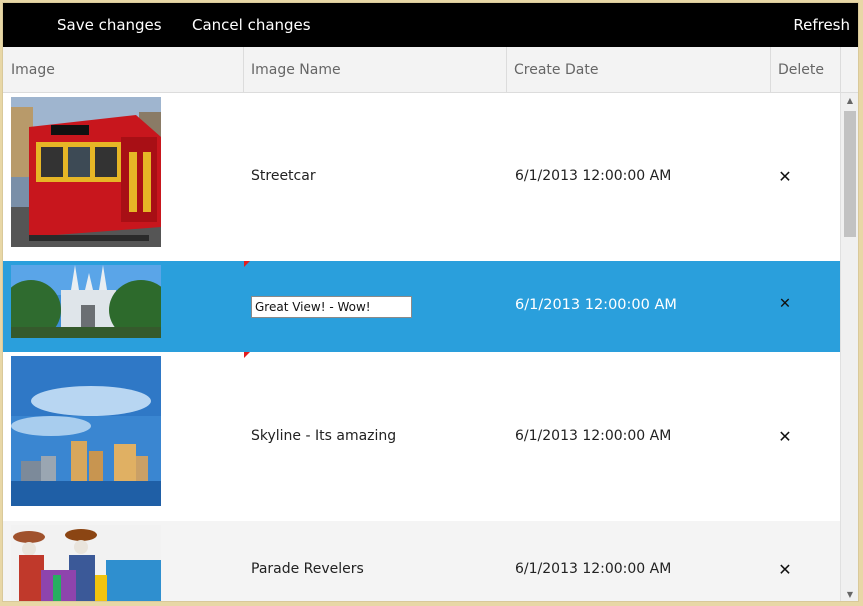 Image resolution: width=863 pixels, height=606 pixels. Describe the element at coordinates (374, 70) in the screenshot. I see `column-header-image-name: Image Name` at that location.